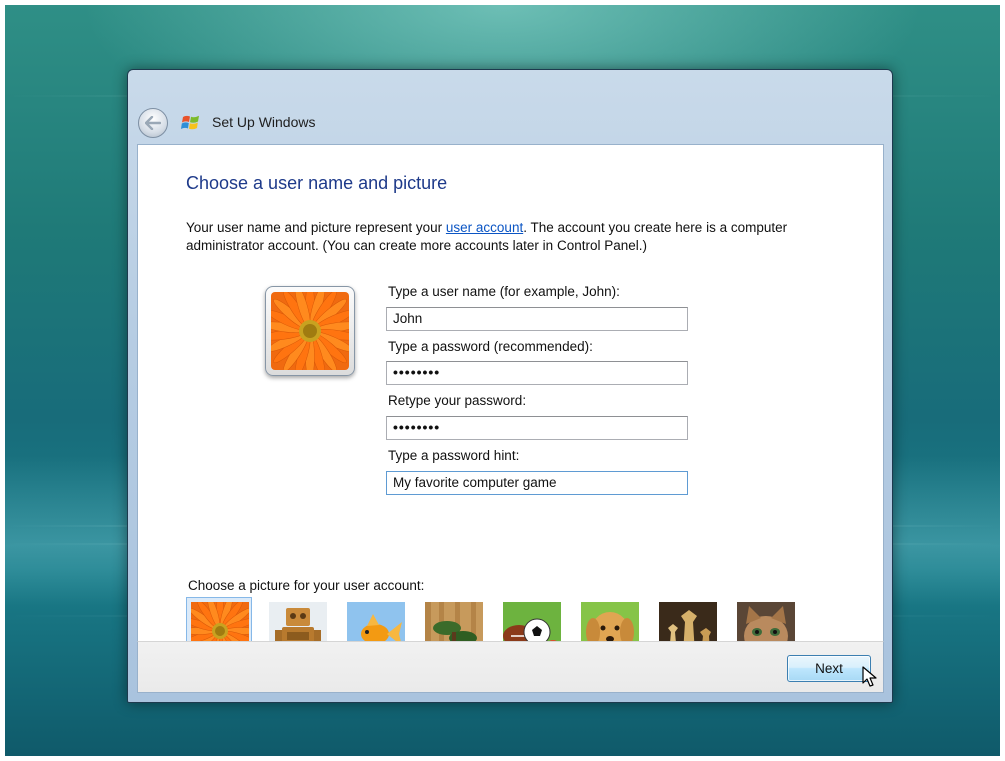 This screenshot has height=761, width=1005. What do you see at coordinates (504, 291) in the screenshot?
I see `username-label: Type a user name (for example, John):` at bounding box center [504, 291].